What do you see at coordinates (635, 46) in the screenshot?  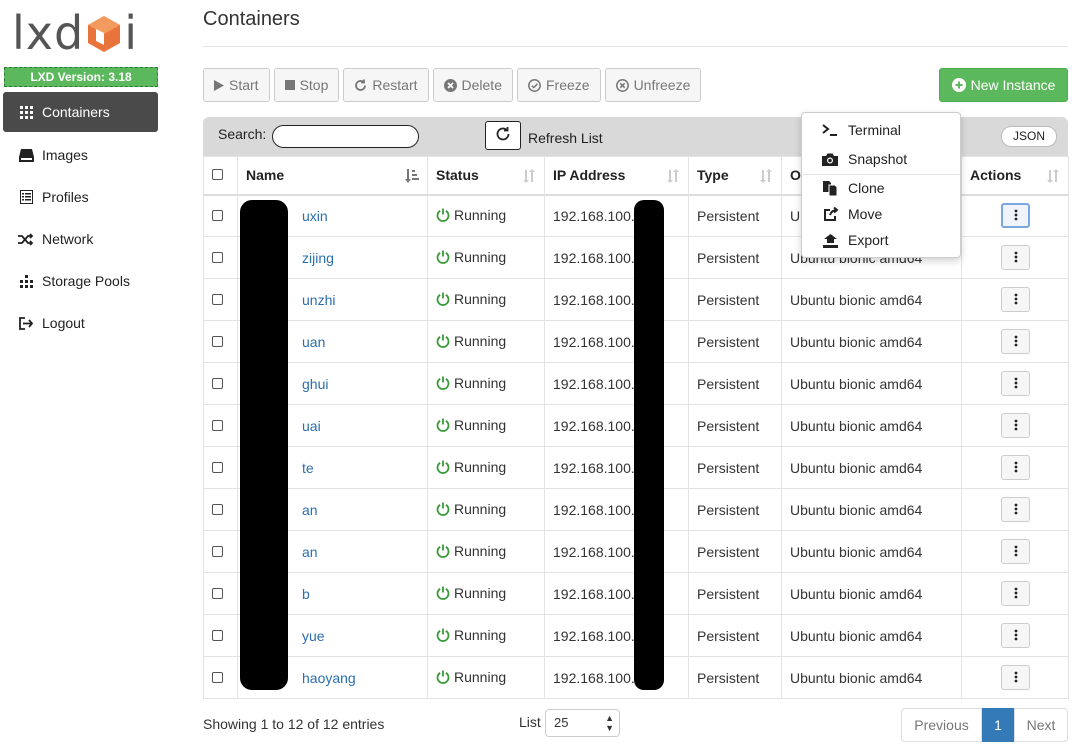 I see `title-divider` at bounding box center [635, 46].